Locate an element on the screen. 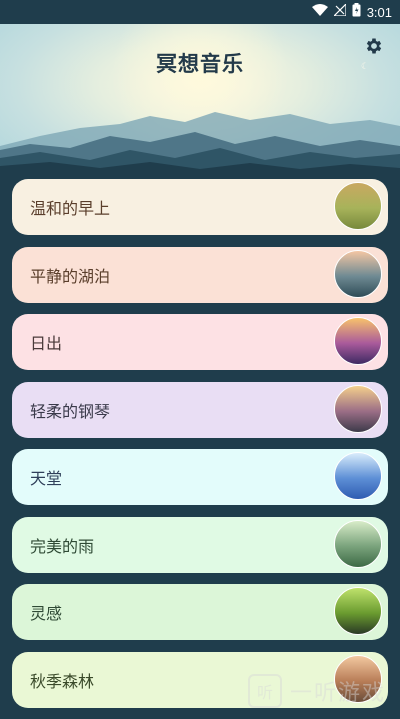  battery-icon is located at coordinates (356, 12).